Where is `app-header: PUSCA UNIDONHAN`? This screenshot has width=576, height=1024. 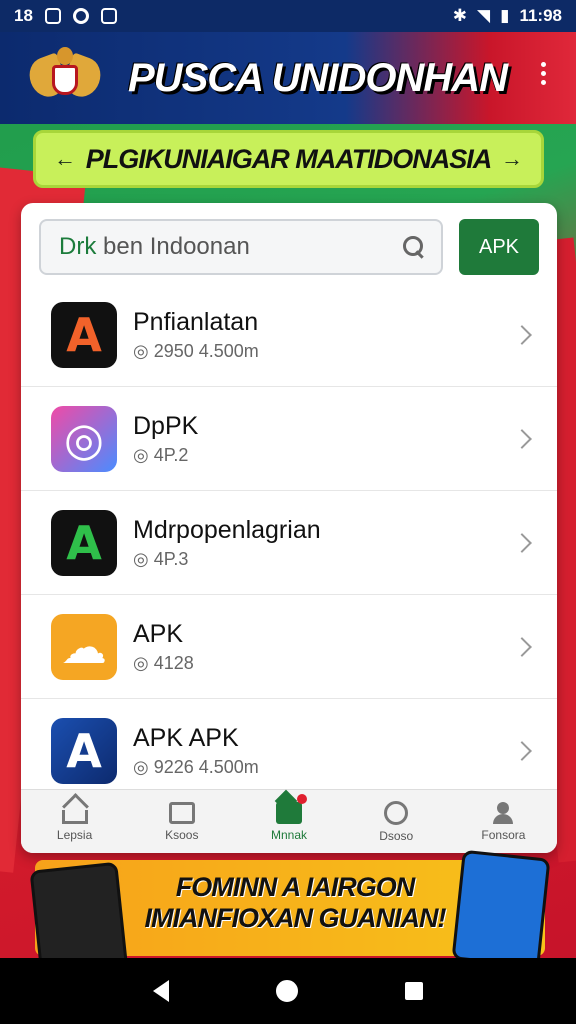
app-header: PUSCA UNIDONHAN is located at coordinates (288, 78).